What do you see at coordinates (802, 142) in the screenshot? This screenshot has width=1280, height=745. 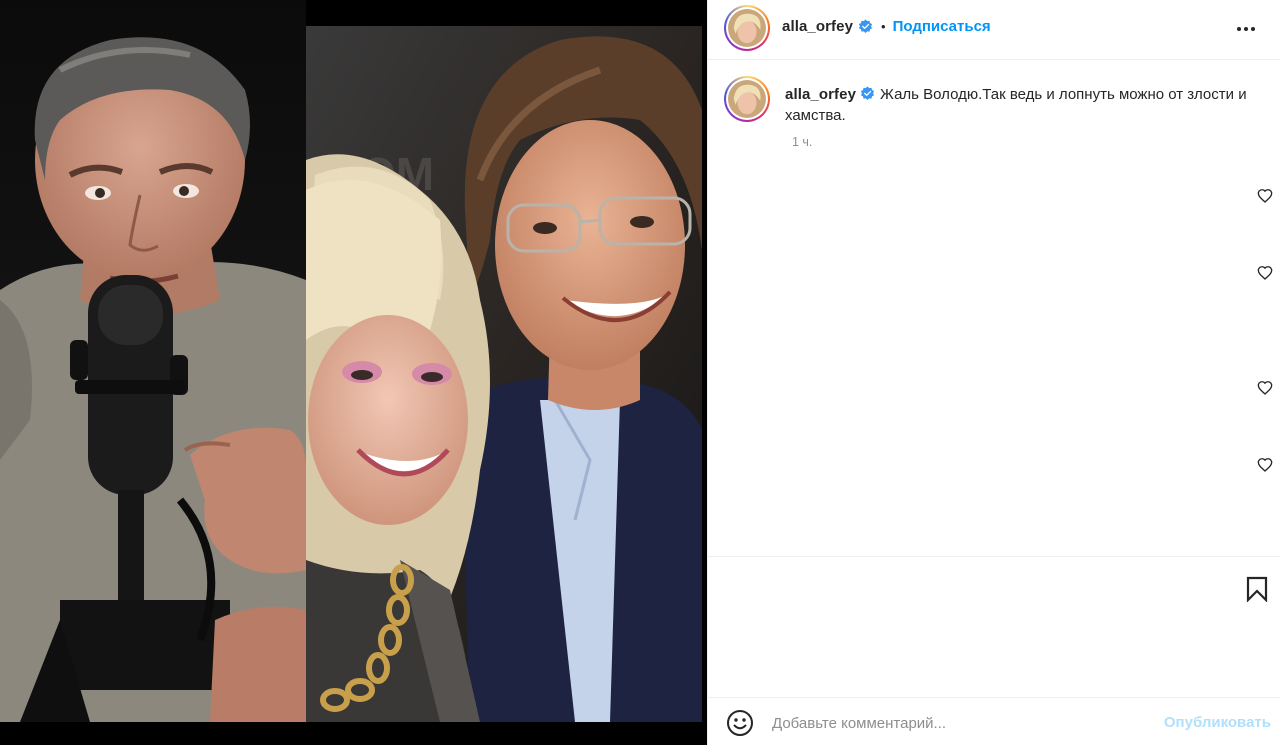 I see `caption-timestamp: 1 ч.` at bounding box center [802, 142].